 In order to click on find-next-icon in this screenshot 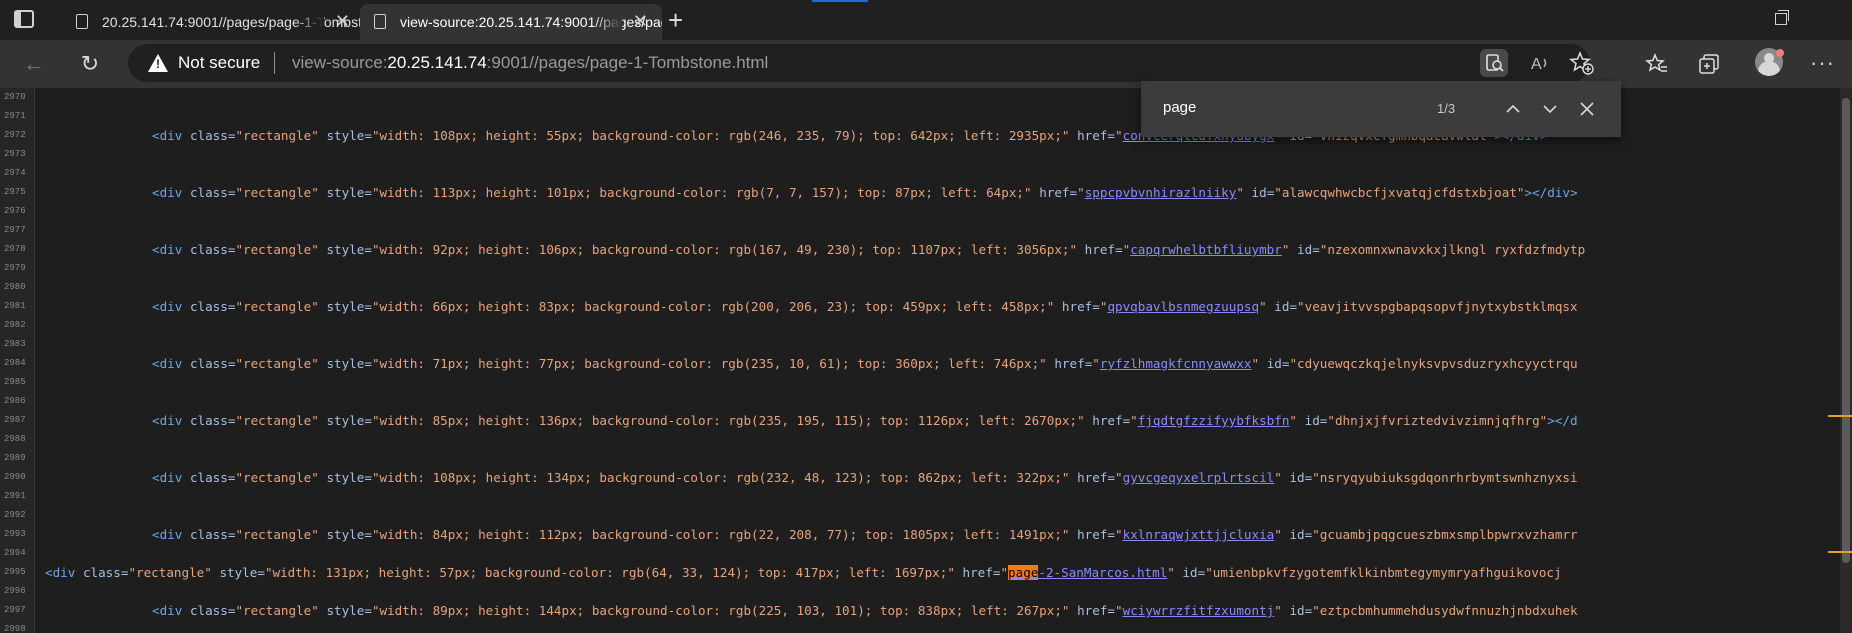, I will do `click(1550, 109)`.